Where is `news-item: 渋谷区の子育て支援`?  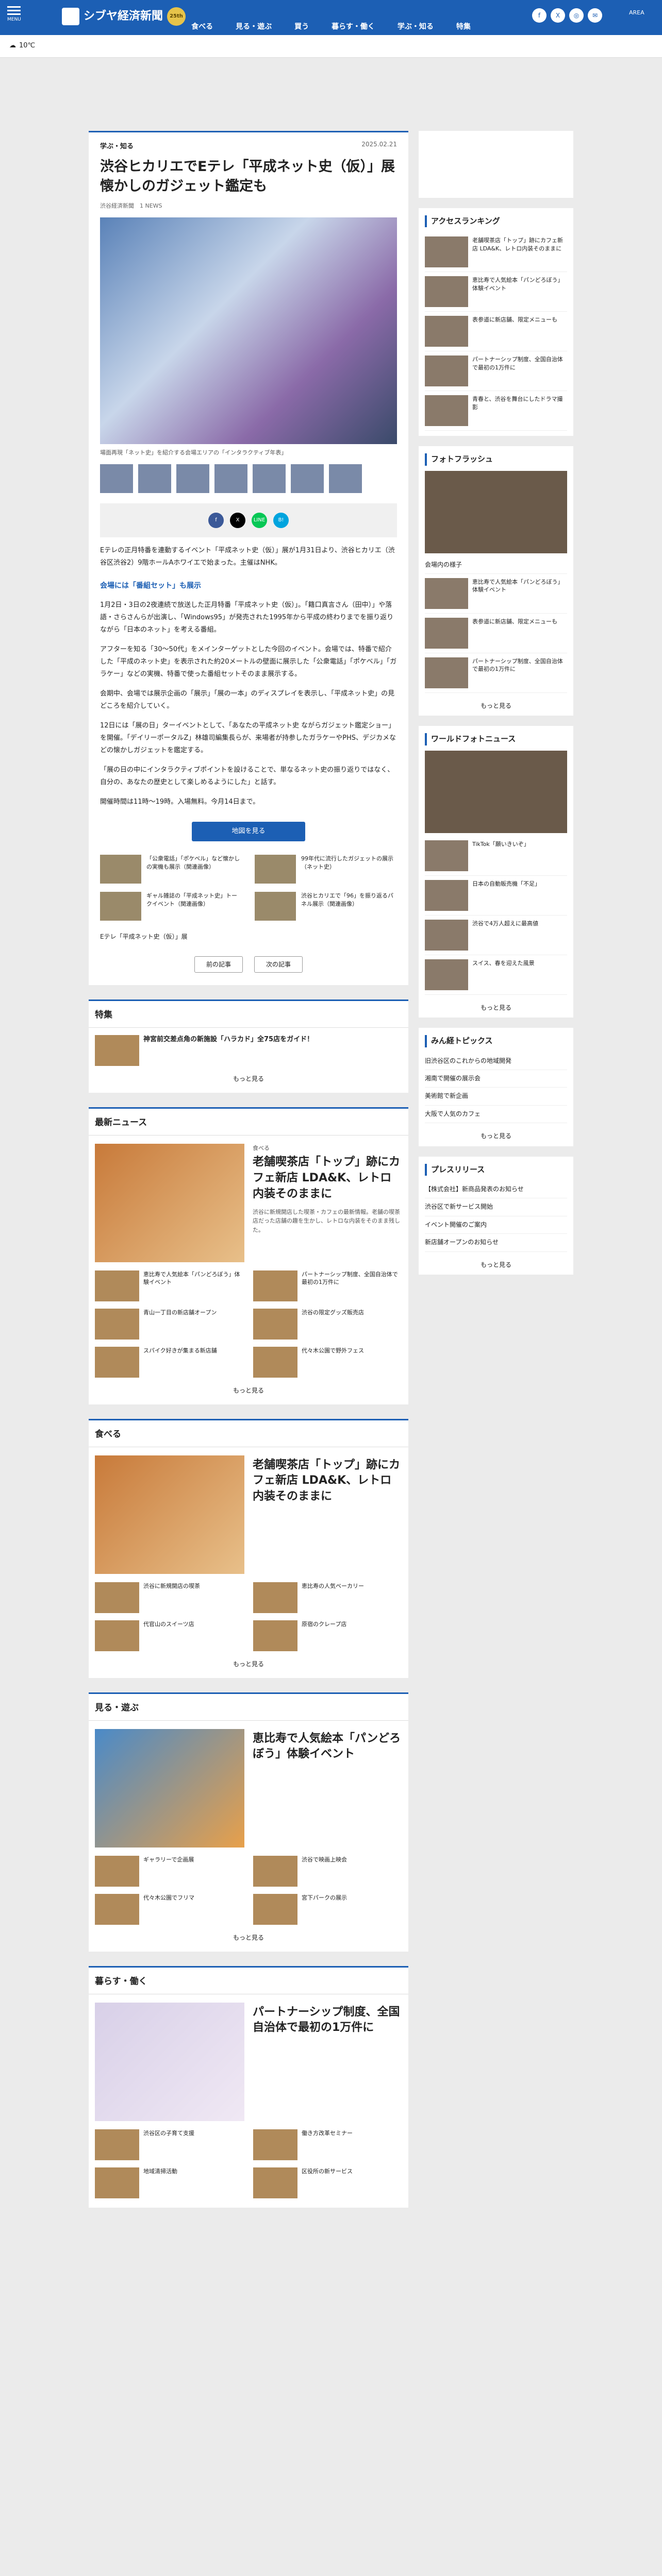
news-item: 渋谷区の子育て支援 is located at coordinates (169, 2144).